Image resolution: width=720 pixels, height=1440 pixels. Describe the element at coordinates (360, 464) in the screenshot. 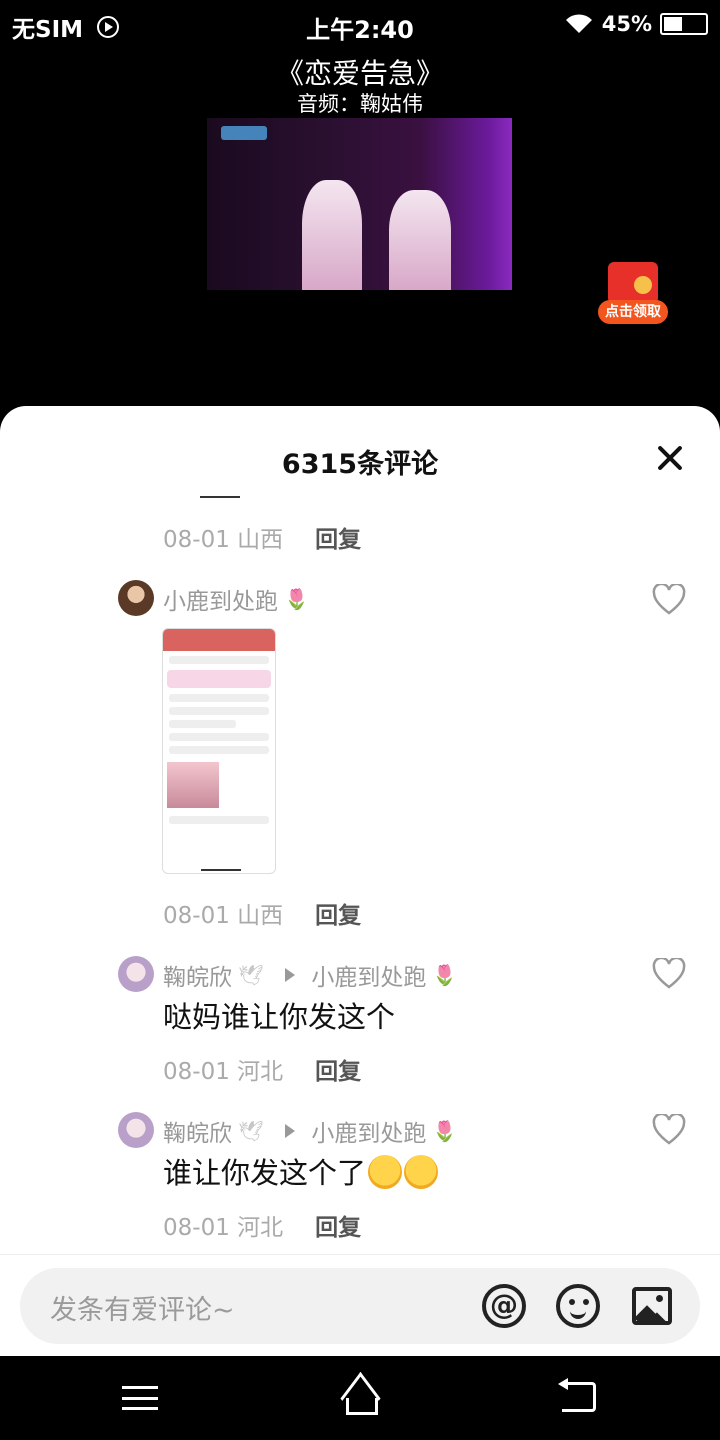

I see `comments-count-title: 6315条评论` at that location.